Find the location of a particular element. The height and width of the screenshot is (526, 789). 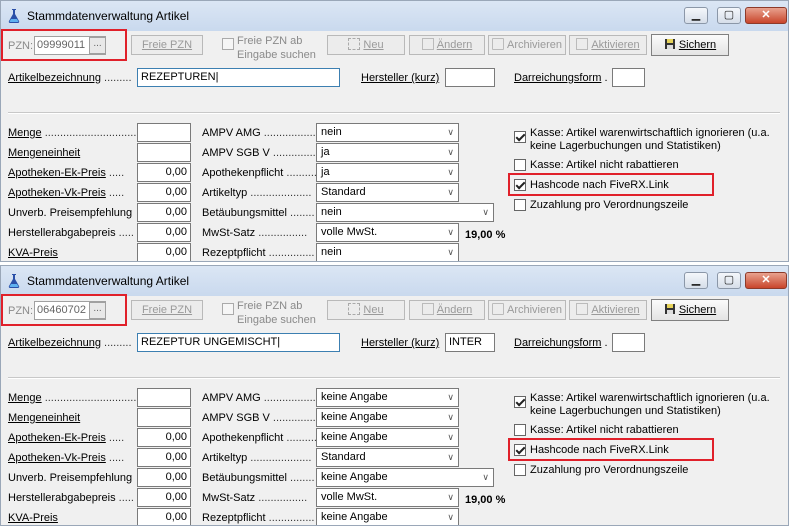

change-label: Ändern is located at coordinates (454, 45).